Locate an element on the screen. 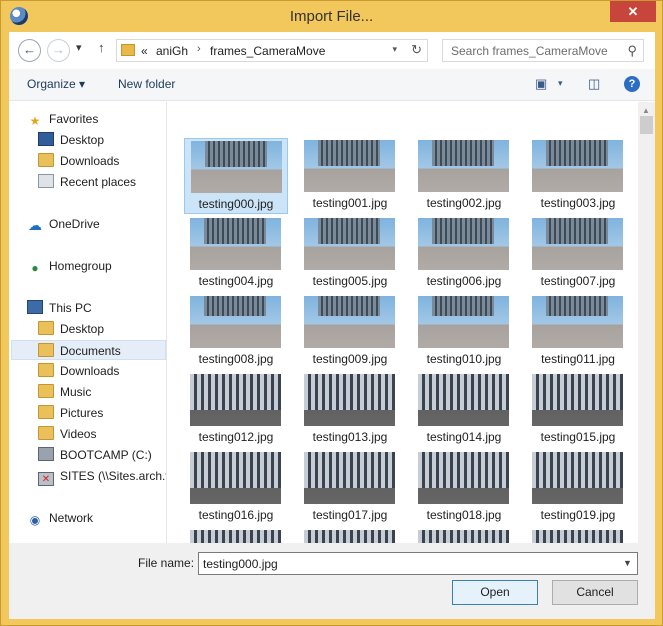 The image size is (663, 626). file-tile: testing004.jpg is located at coordinates (236, 254).